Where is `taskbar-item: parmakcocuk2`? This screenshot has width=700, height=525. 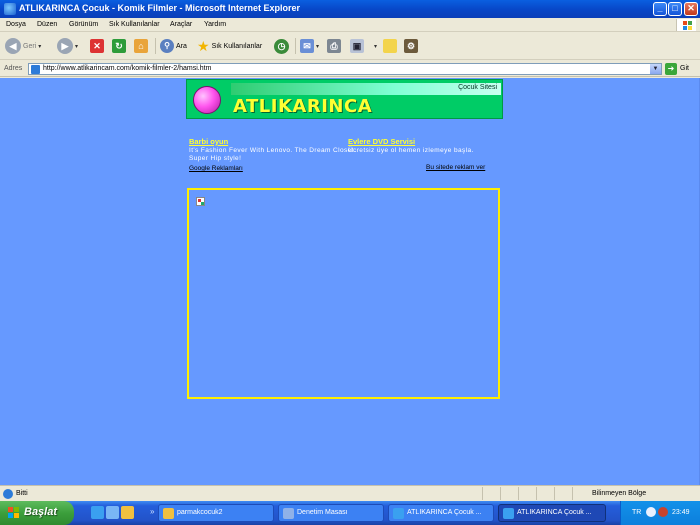 taskbar-item: parmakcocuk2 is located at coordinates (216, 513).